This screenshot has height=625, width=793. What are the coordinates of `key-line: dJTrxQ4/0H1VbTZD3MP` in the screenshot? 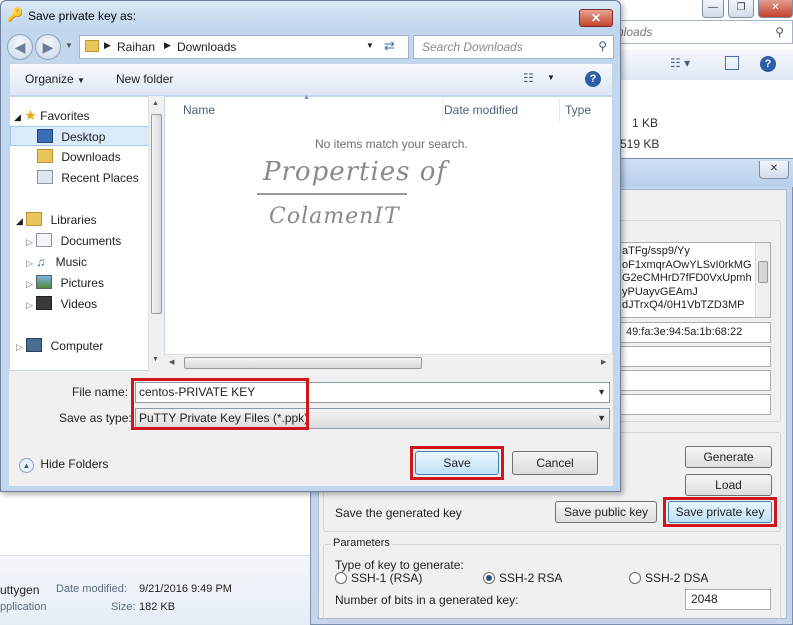 It's located at (683, 305).